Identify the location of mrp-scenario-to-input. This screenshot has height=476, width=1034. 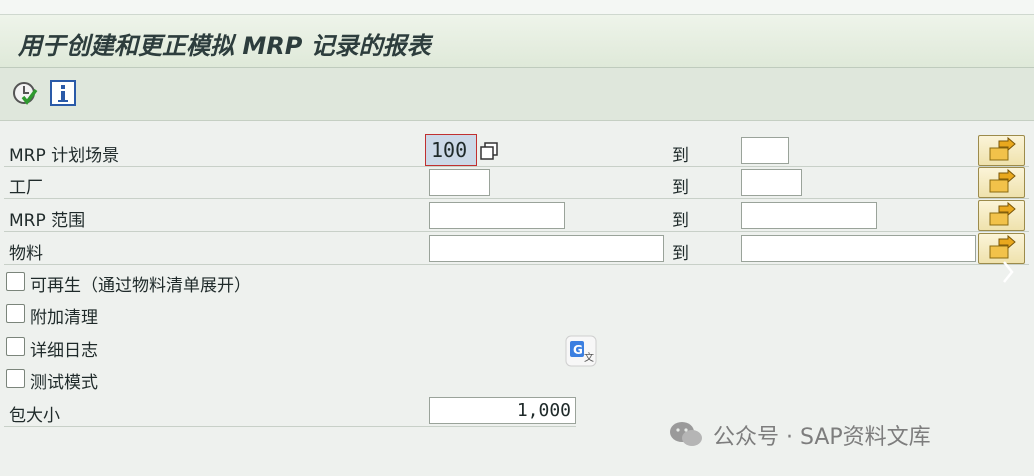
(765, 150).